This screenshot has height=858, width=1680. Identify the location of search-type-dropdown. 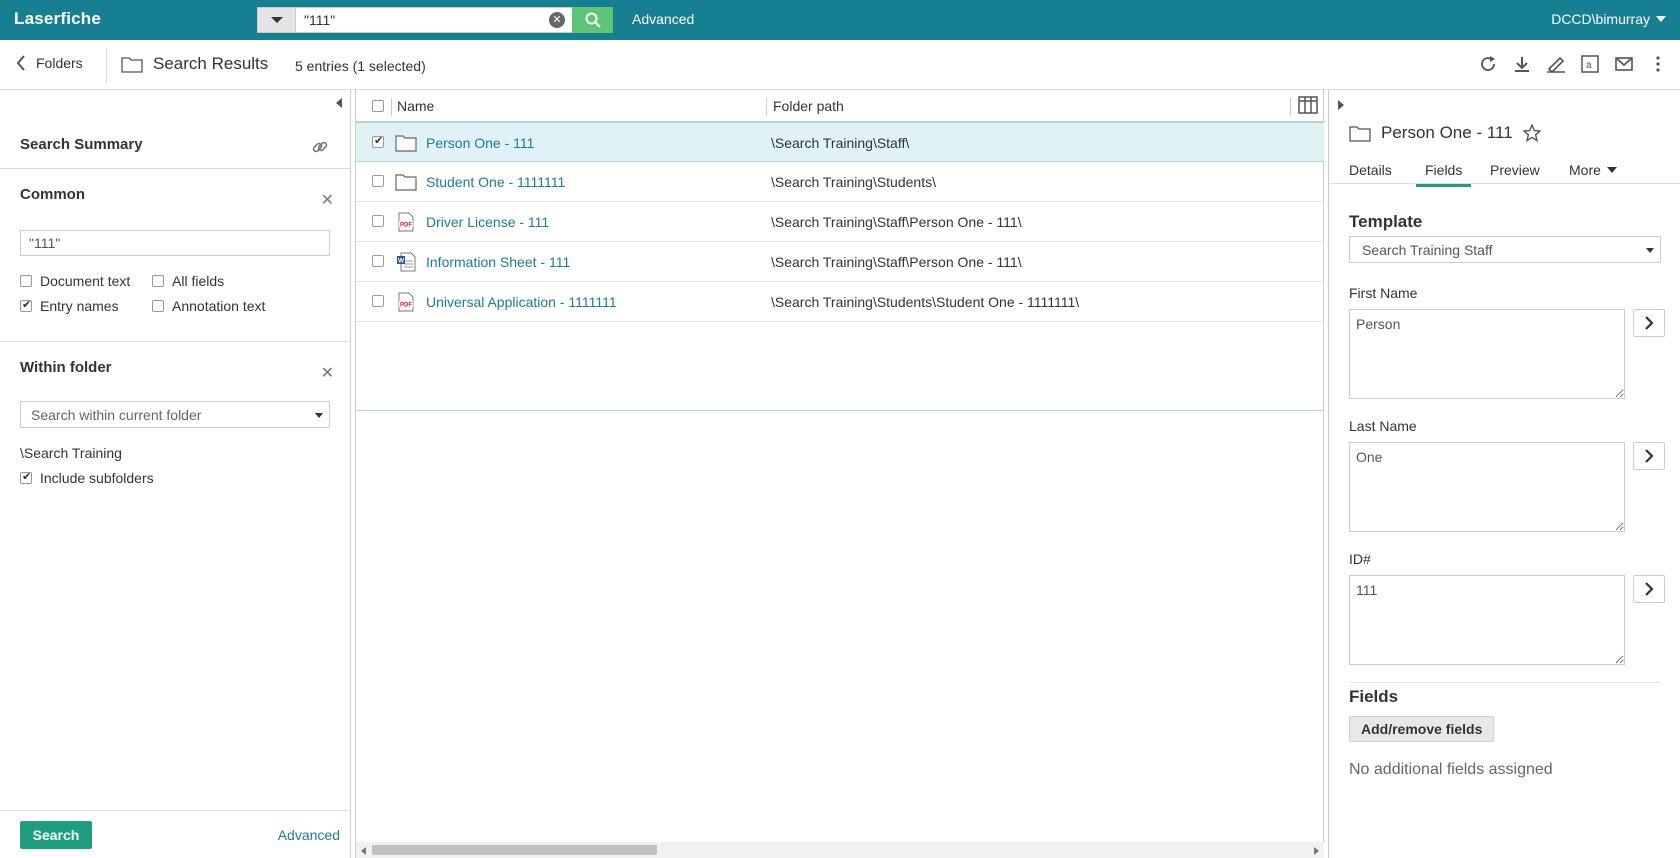
(276, 20).